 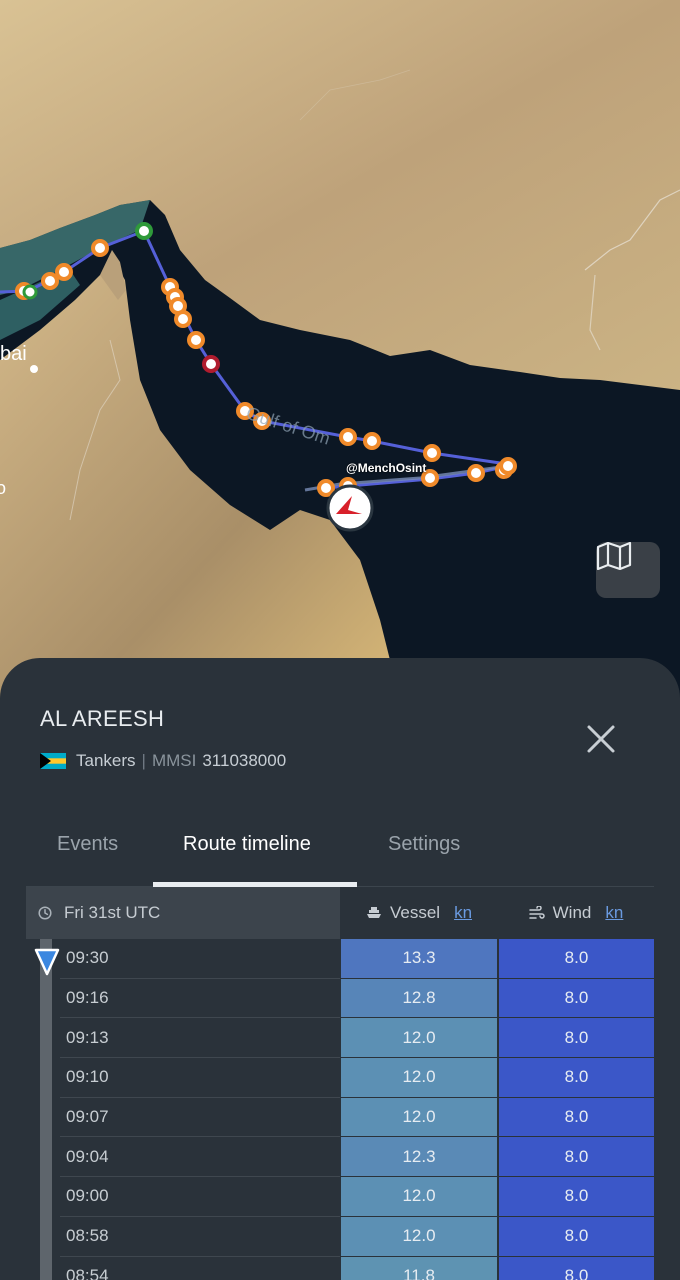 I want to click on close-button, so click(x=601, y=739).